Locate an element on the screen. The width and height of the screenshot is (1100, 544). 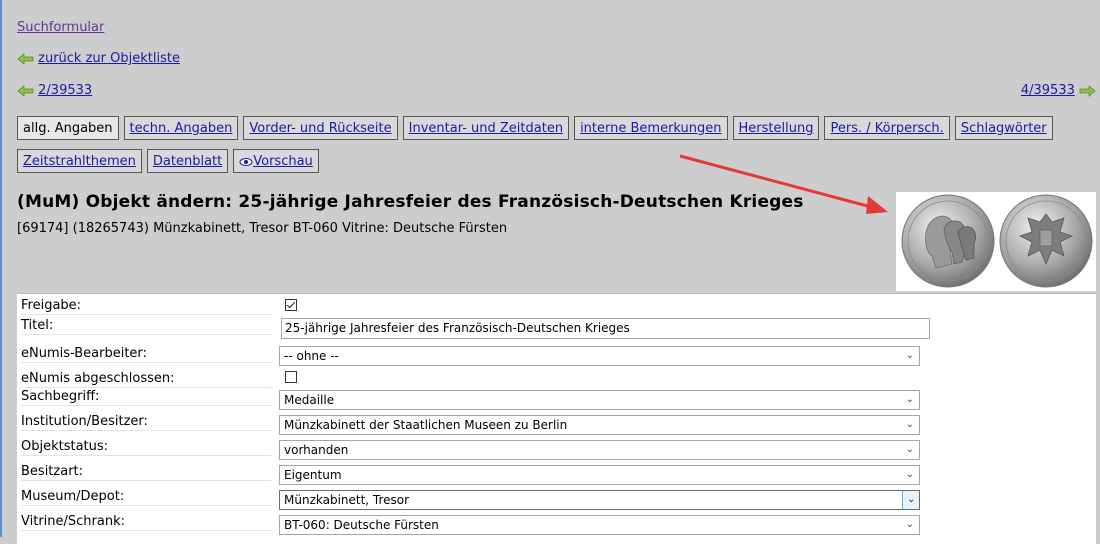
eye-icon is located at coordinates (246, 161).